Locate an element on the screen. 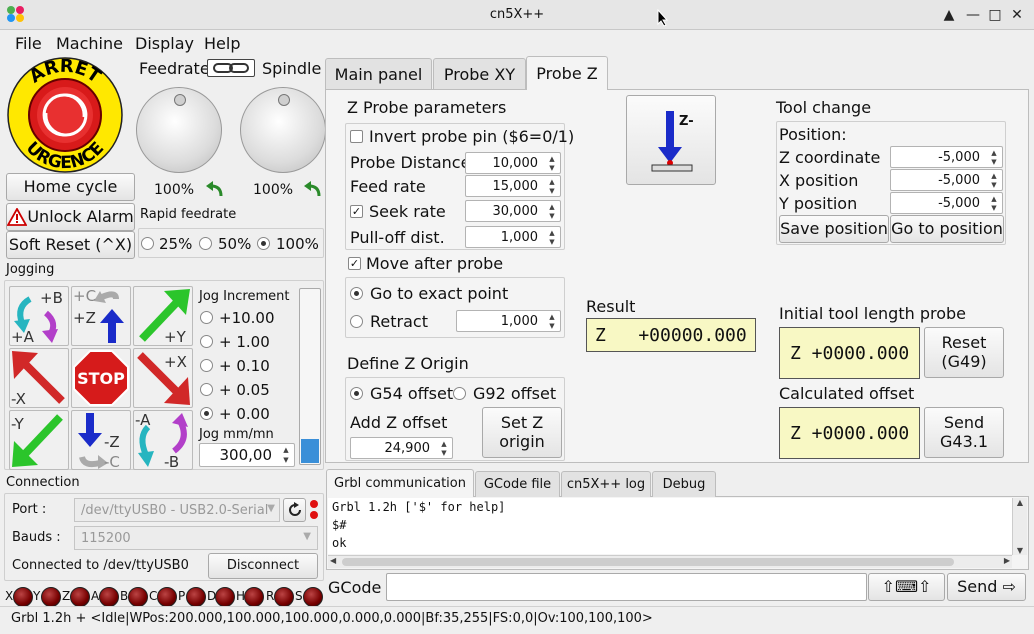  home-cycle-button: Home cycle is located at coordinates (70, 187).